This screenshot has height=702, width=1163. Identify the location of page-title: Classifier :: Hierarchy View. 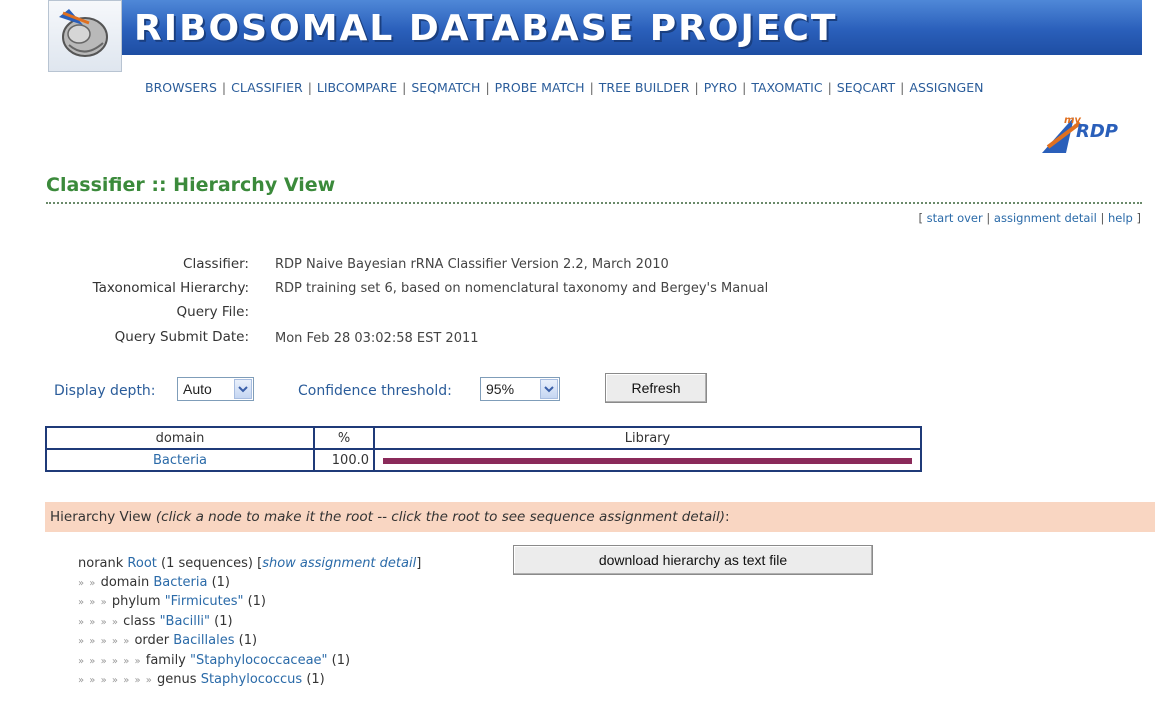
(191, 185).